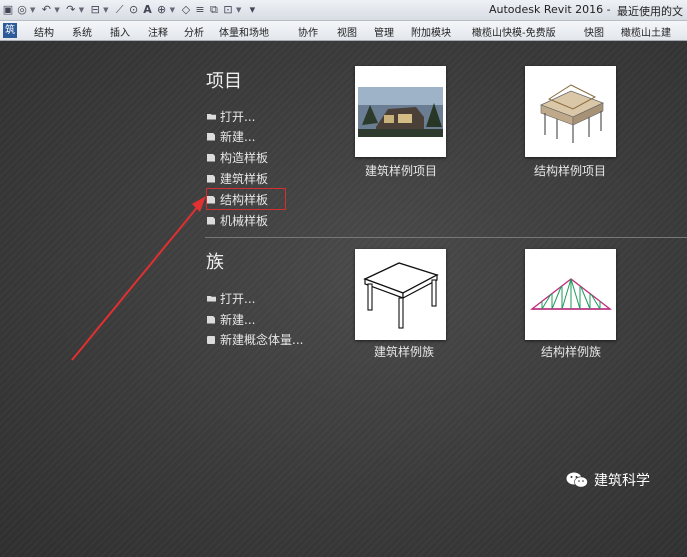 The height and width of the screenshot is (557, 687). I want to click on watermark: 建筑科学, so click(608, 480).